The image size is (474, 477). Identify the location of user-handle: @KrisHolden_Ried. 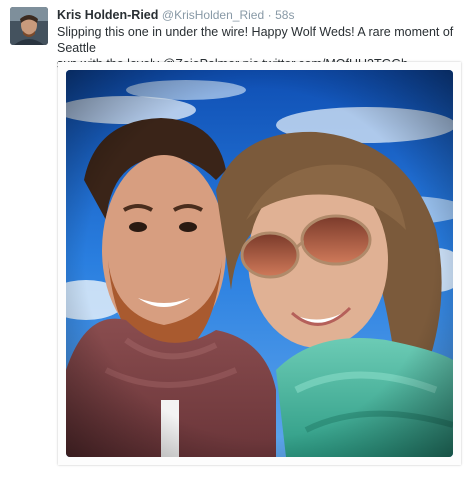
(213, 15).